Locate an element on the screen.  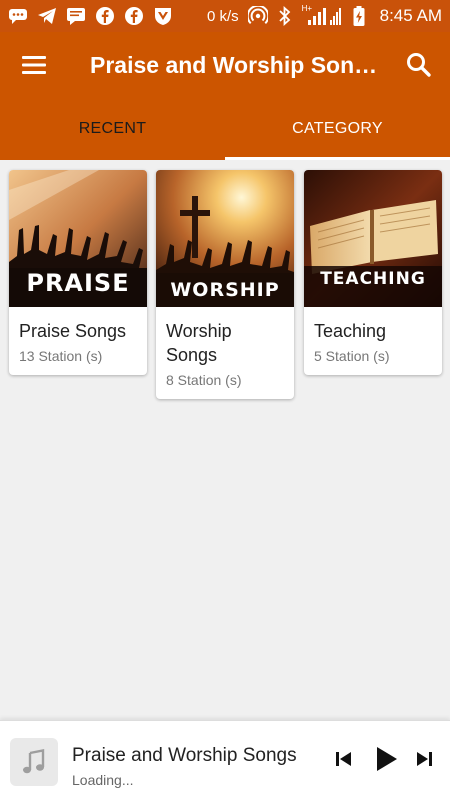
category-card-worship: WORSHIP Worship Songs 8 Station (s) is located at coordinates (225, 284).